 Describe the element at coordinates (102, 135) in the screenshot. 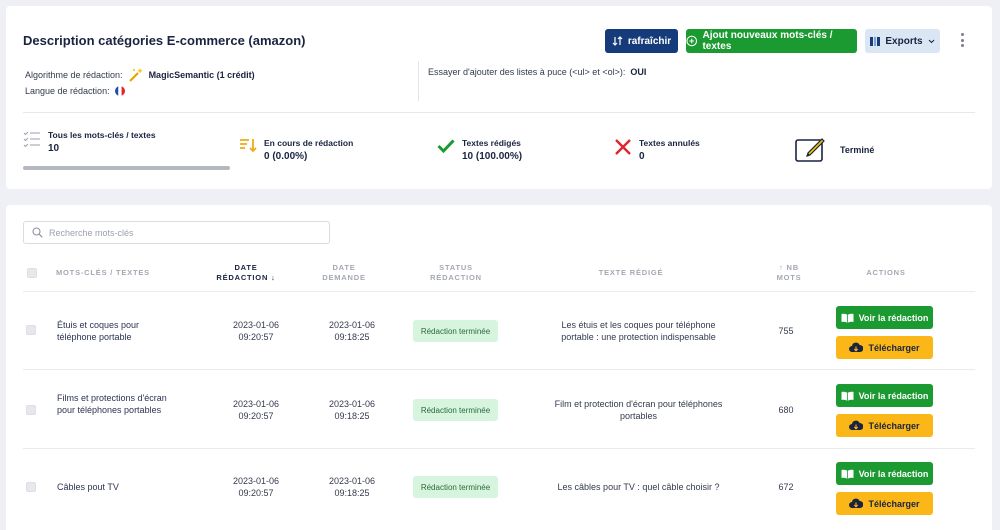

I see `stat-label: Tous les mots-clés / textes` at that location.